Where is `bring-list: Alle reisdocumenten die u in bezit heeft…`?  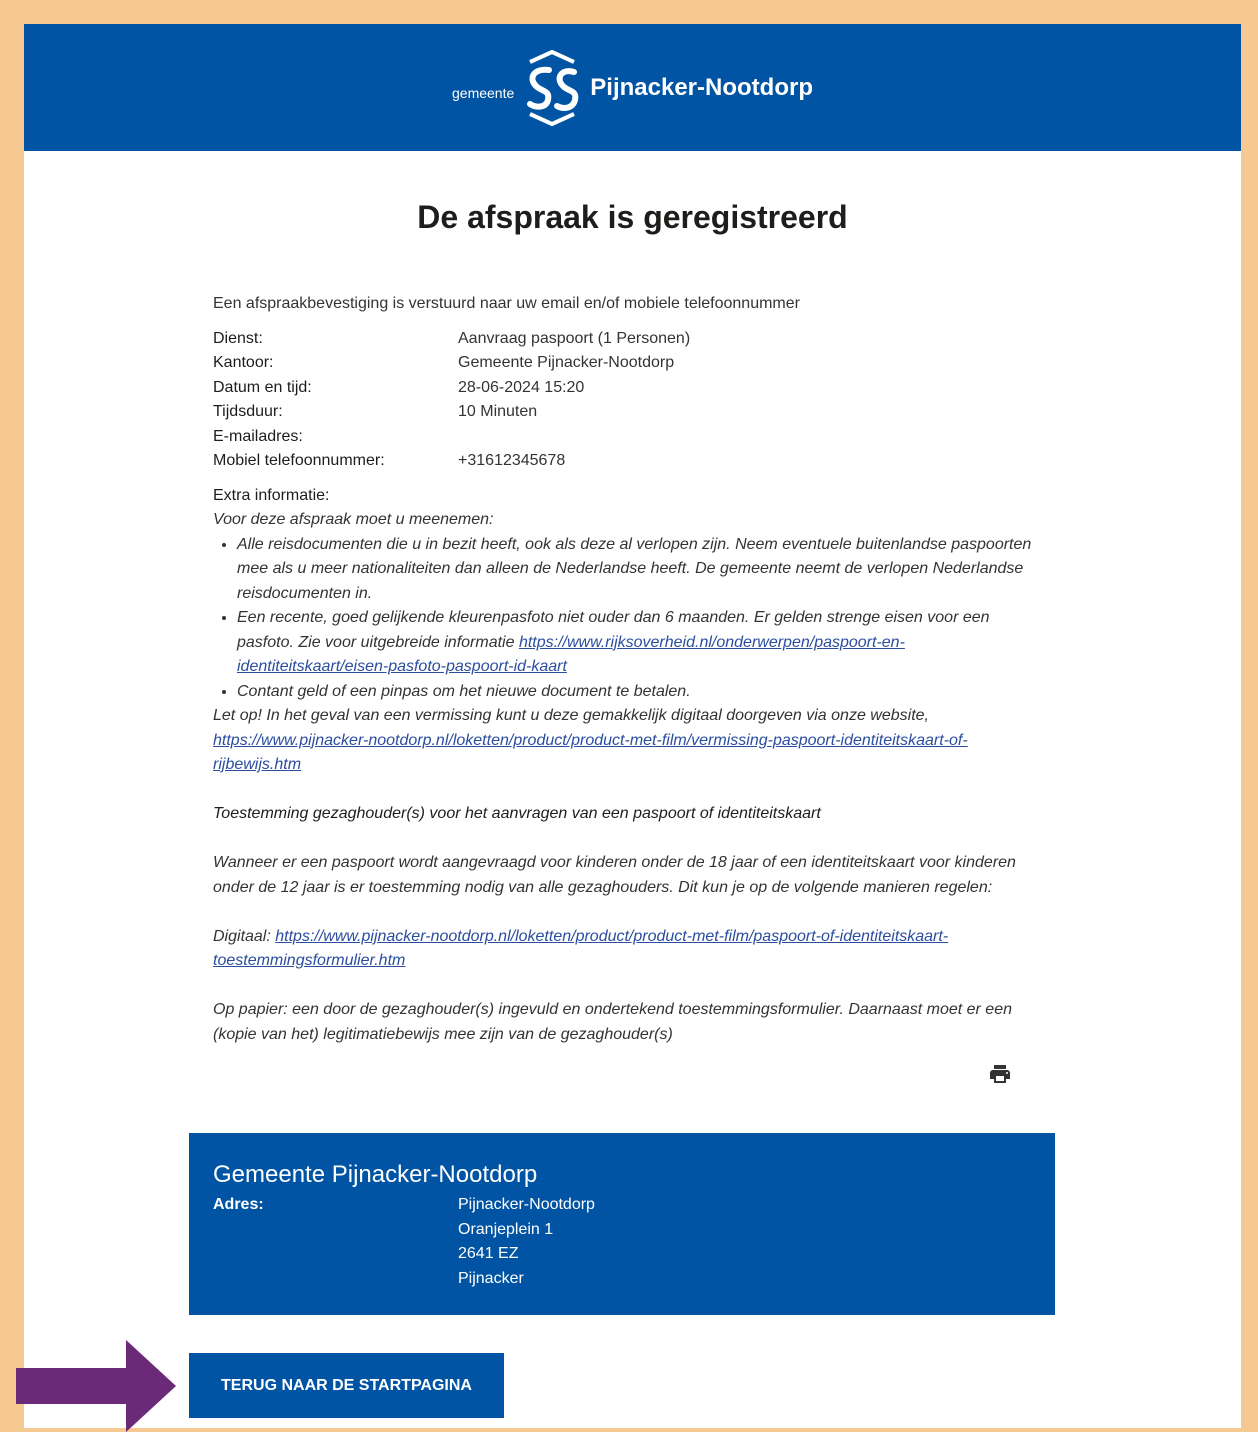
bring-list: Alle reisdocumenten die u in bezit heeft… is located at coordinates (623, 619).